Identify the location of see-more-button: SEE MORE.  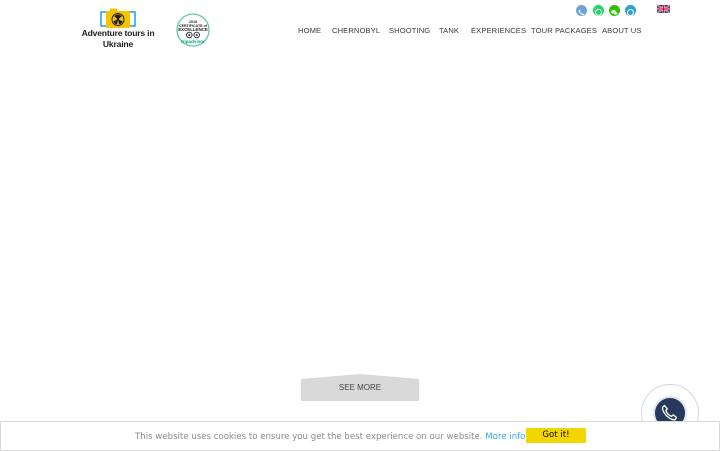
(360, 387).